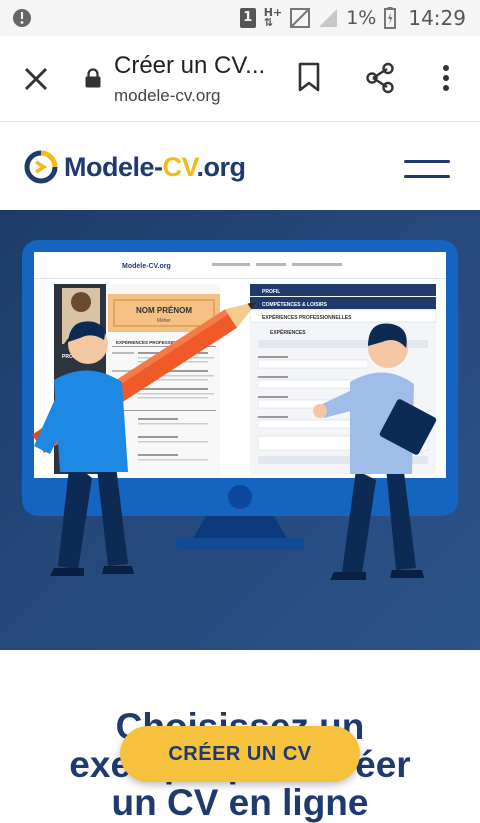  I want to click on site-logo: Modele-CV.org, so click(135, 167).